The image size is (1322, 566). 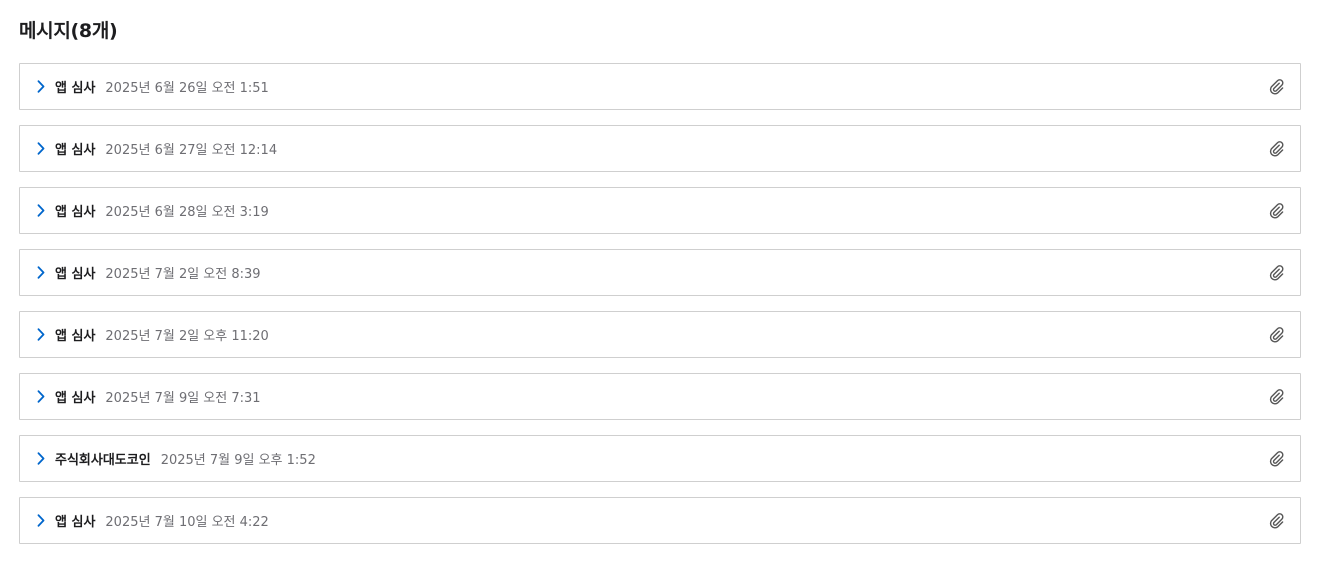 What do you see at coordinates (68, 31) in the screenshot?
I see `page-title: 메시지(8개)` at bounding box center [68, 31].